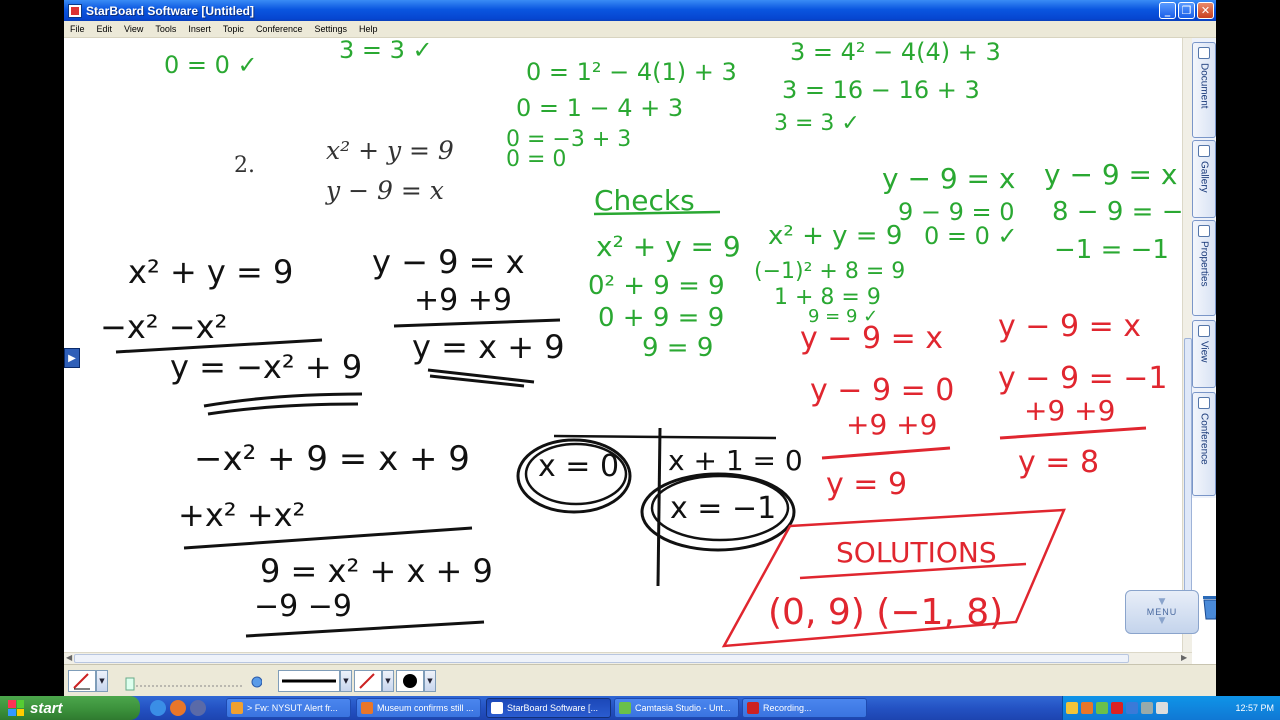 The height and width of the screenshot is (720, 1280). I want to click on close-button: ✕, so click(1205, 10).